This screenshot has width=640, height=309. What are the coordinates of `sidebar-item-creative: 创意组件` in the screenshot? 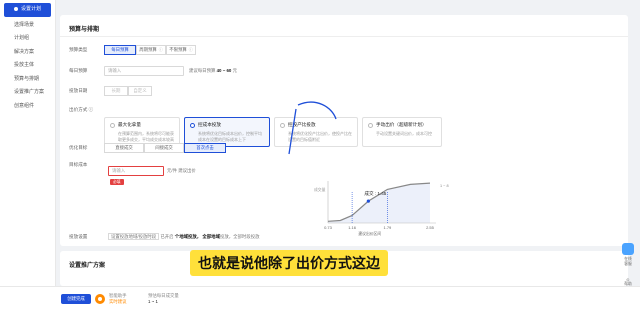 It's located at (27, 107).